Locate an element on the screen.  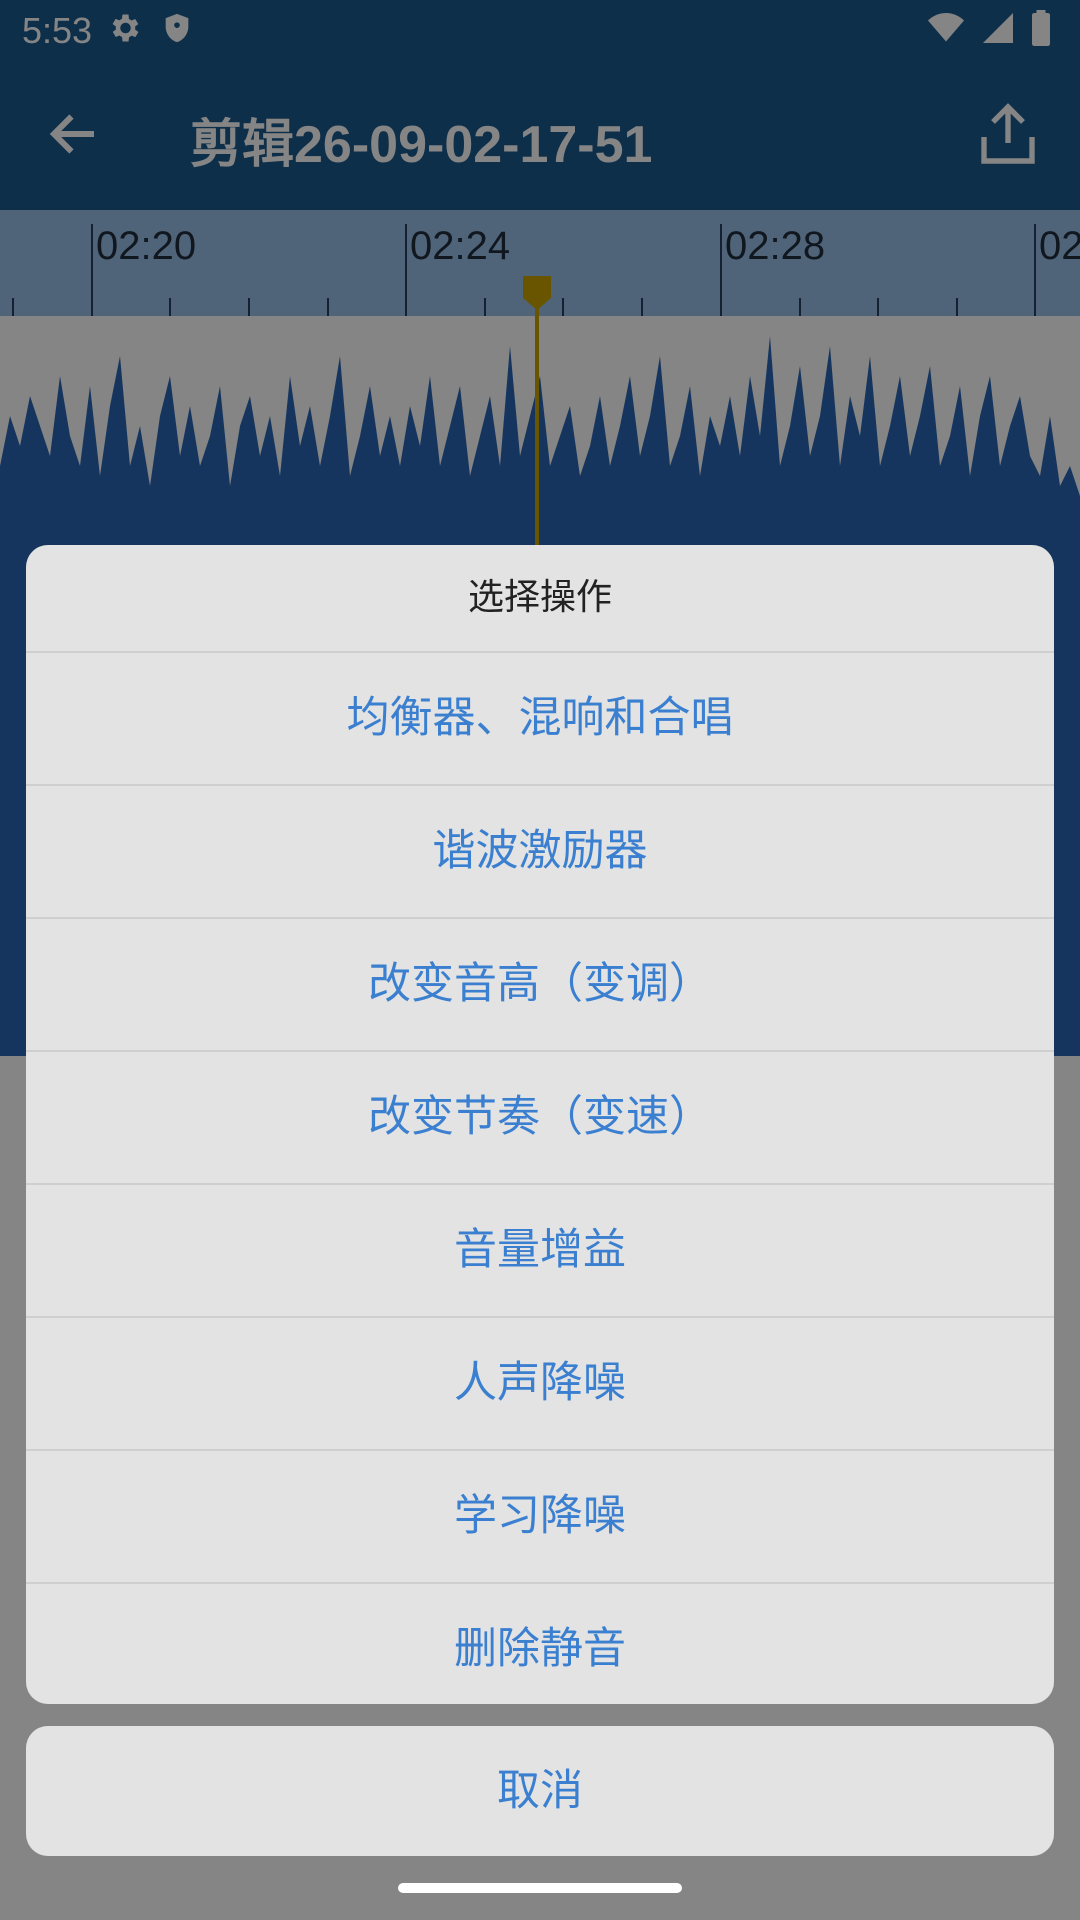
action-harmonic-exciter: 谐波激励器 is located at coordinates (540, 850).